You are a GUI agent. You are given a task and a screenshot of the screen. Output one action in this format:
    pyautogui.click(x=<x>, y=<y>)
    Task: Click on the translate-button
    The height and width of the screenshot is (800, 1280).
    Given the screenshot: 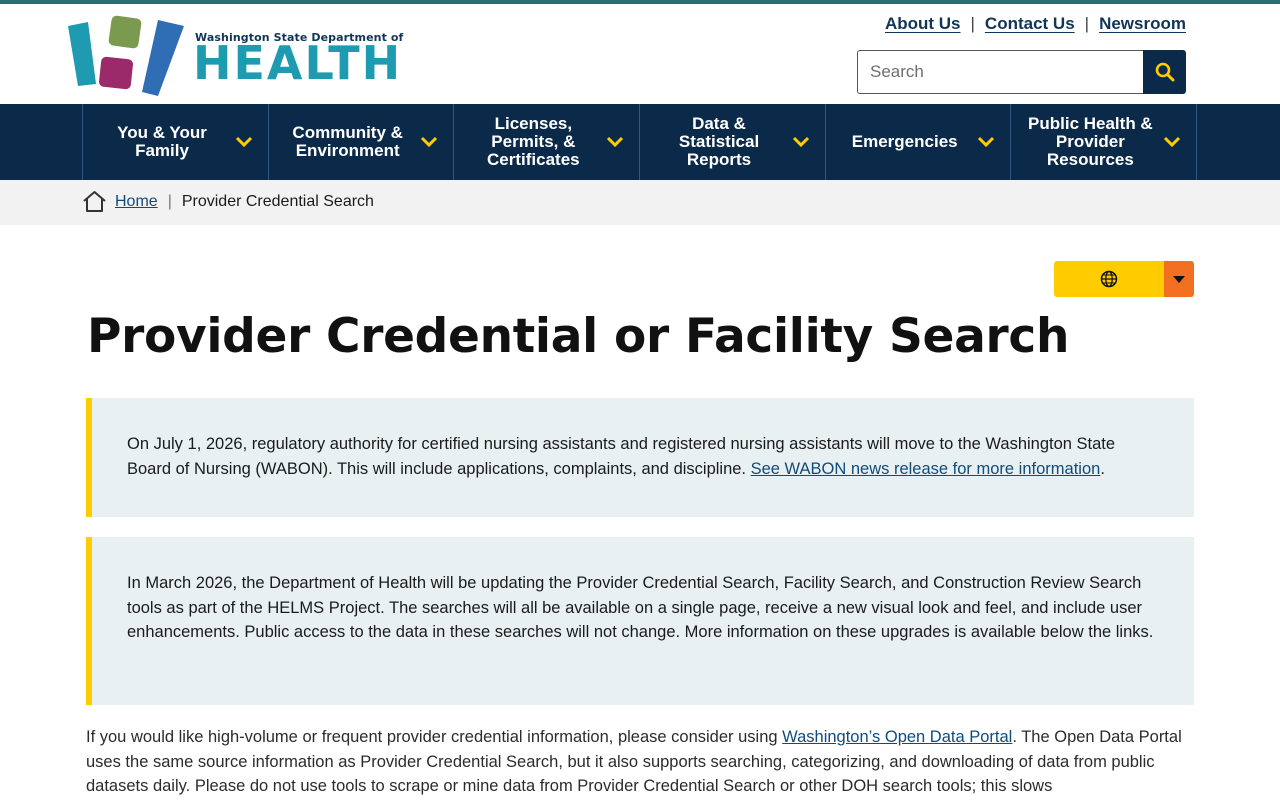 What is the action you would take?
    pyautogui.click(x=1109, y=279)
    